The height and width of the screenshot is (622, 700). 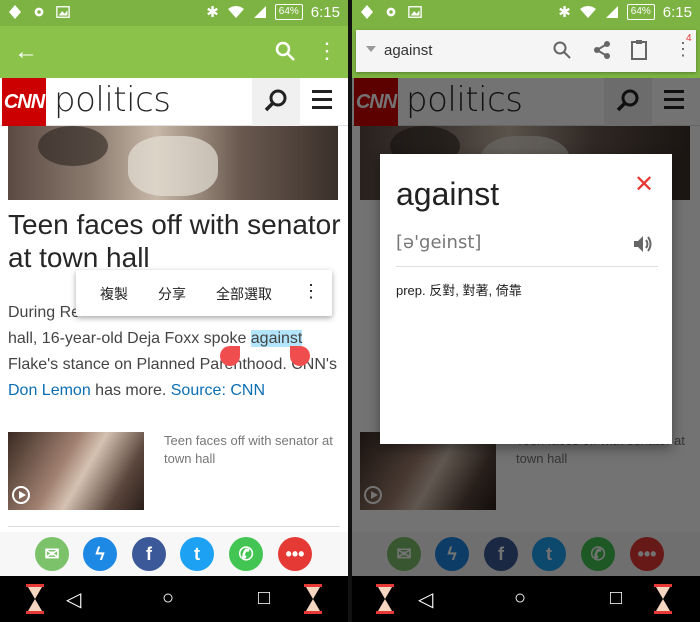 I want to click on share-bar: ✉ ϟ f t ✆ •••, so click(x=174, y=554).